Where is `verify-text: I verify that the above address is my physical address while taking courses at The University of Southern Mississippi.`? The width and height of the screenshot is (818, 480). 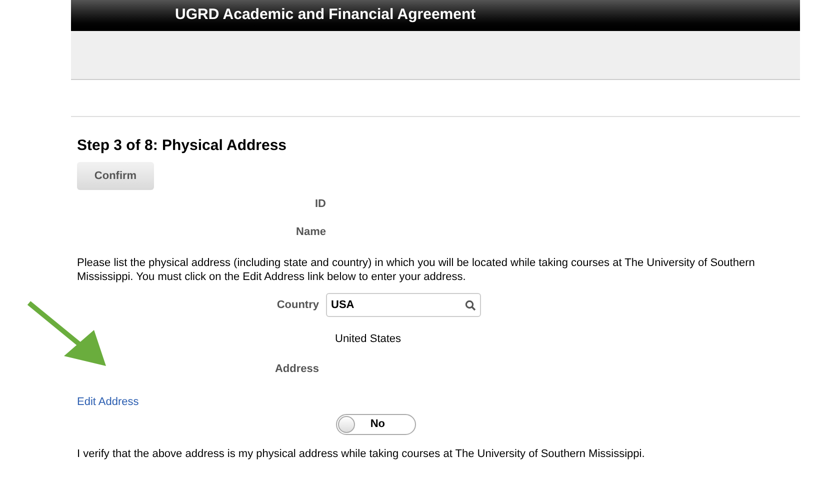
verify-text: I verify that the above address is my physical address while taking courses at The University of Southern Mississippi. is located at coordinates (361, 454).